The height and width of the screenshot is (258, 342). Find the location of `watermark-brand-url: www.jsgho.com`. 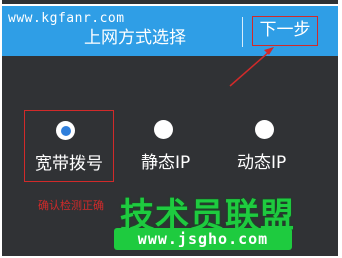

watermark-brand-url: www.jsgho.com is located at coordinates (203, 239).